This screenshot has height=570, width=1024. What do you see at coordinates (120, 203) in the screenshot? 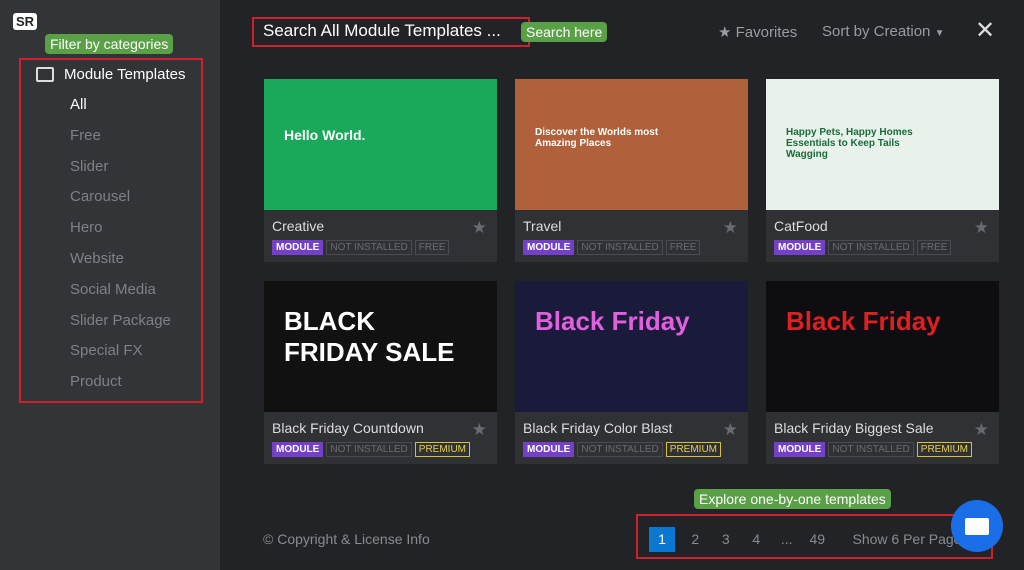
I see `category-carousel: Carousel` at bounding box center [120, 203].